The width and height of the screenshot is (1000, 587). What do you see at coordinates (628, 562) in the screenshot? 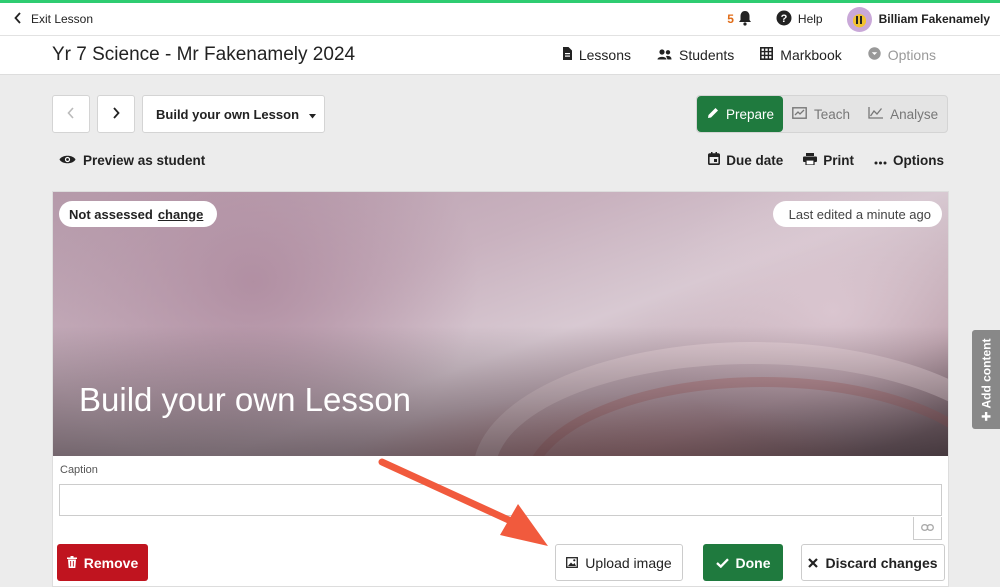
I see `upload-image-label: Upload image` at bounding box center [628, 562].